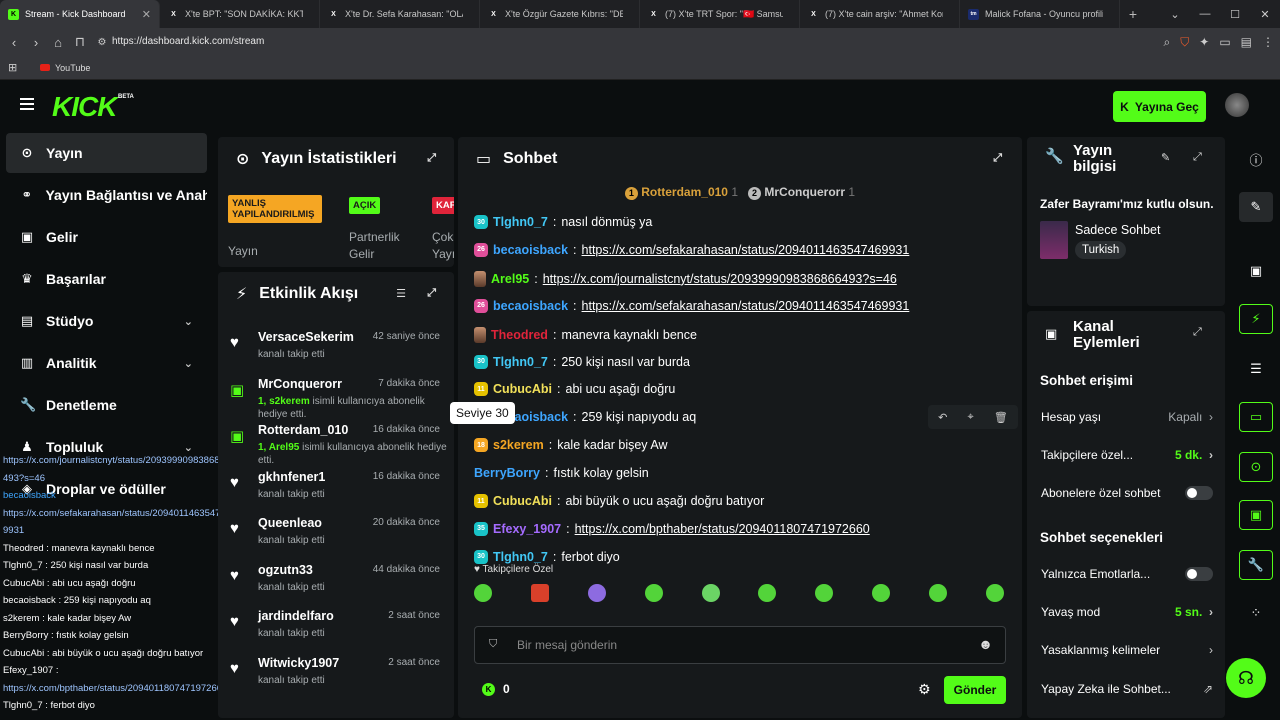 The width and height of the screenshot is (1280, 720). Describe the element at coordinates (58, 42) in the screenshot. I see `home-icon: ⌂` at that location.